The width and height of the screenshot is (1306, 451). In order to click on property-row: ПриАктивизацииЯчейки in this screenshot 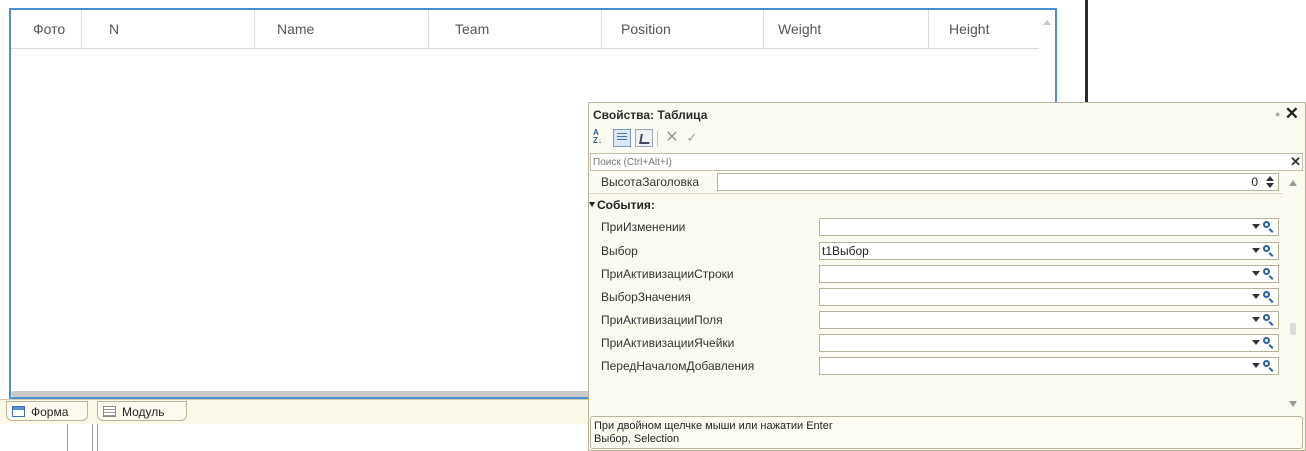, I will do `click(936, 343)`.